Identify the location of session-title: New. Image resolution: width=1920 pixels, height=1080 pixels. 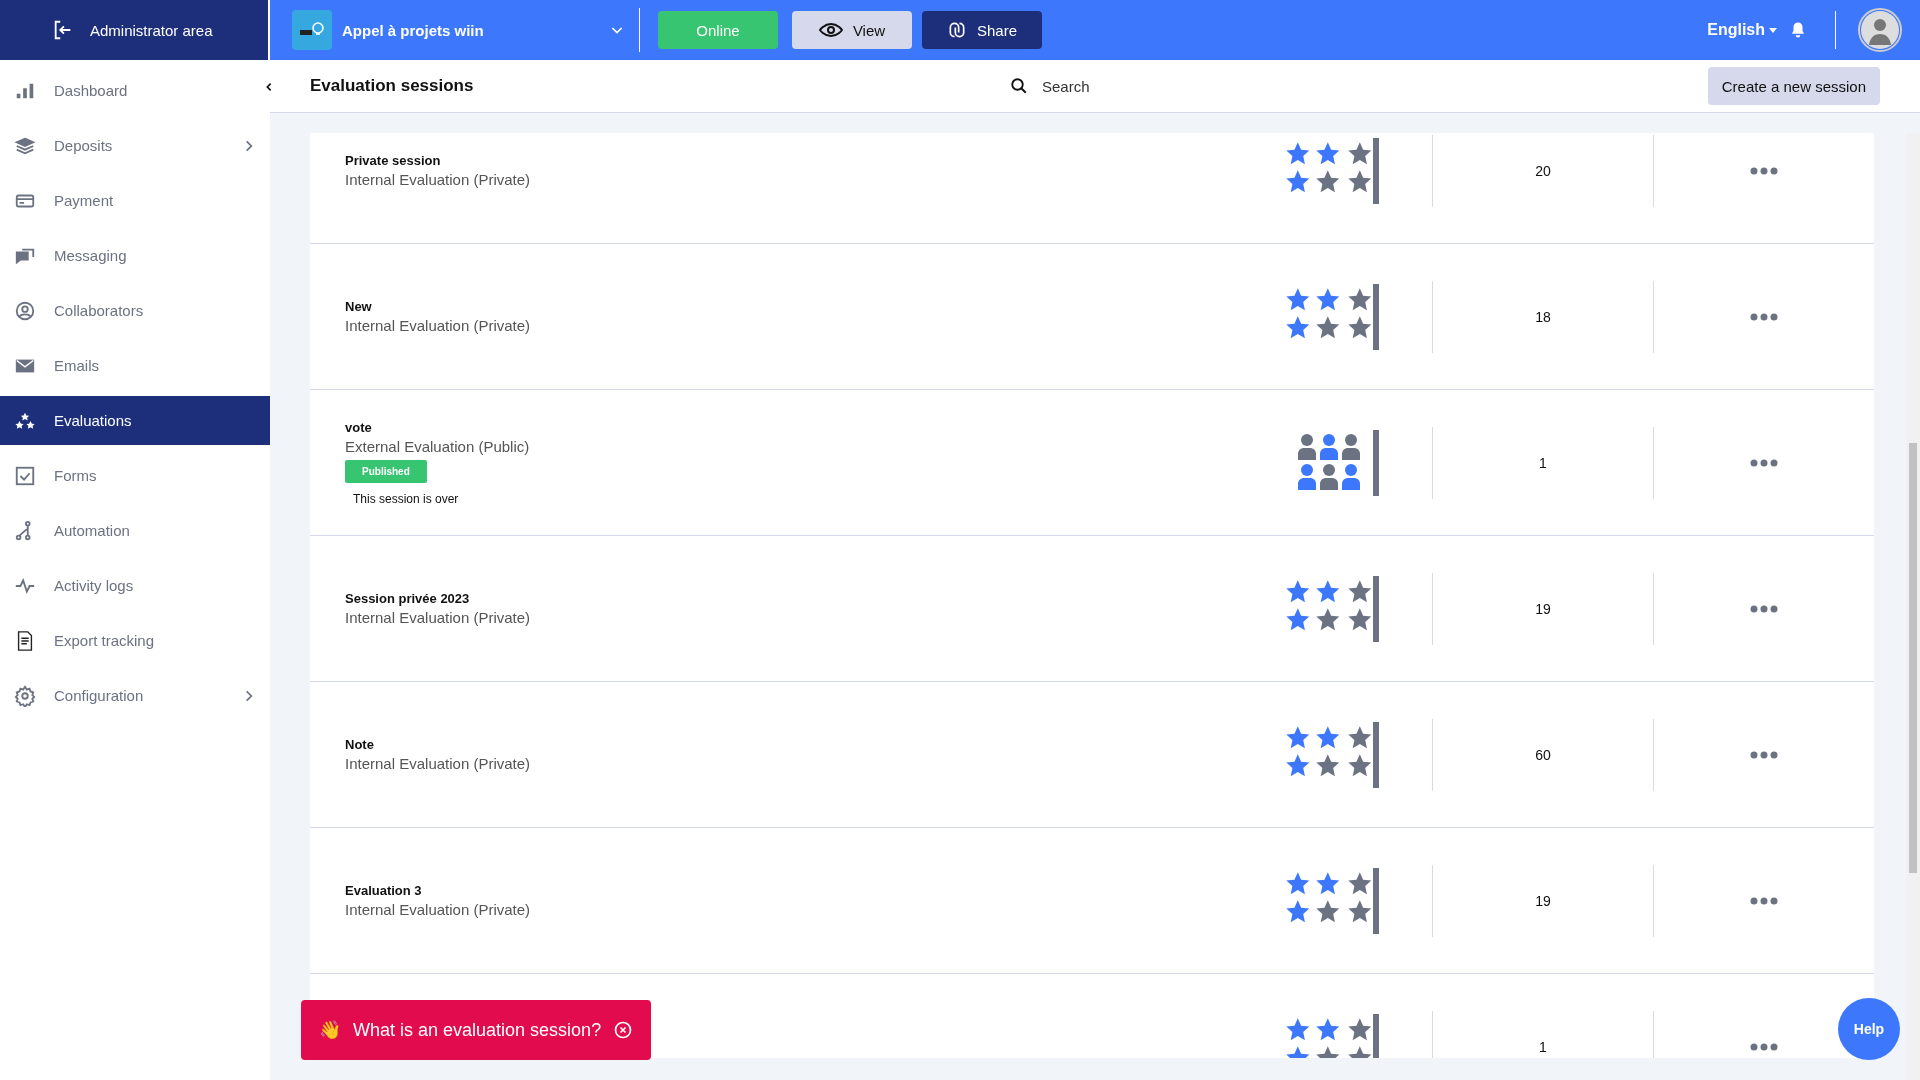
(358, 306).